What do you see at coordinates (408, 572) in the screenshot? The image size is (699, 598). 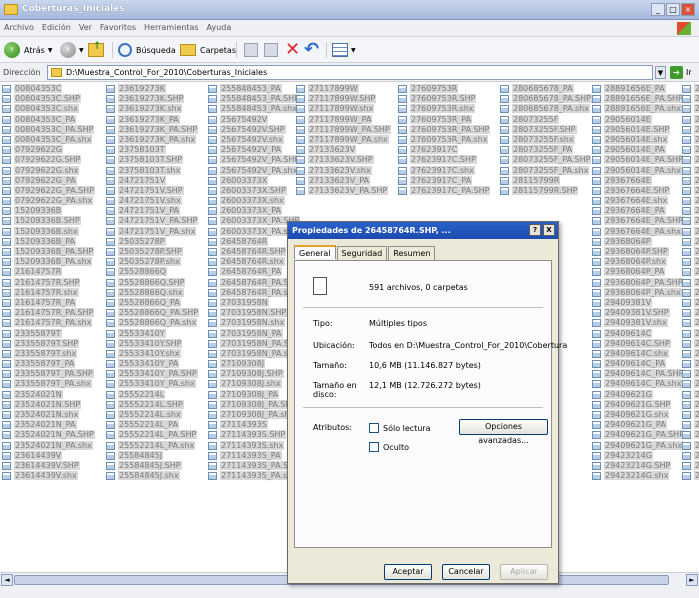 I see `ok-button: Aceptar` at bounding box center [408, 572].